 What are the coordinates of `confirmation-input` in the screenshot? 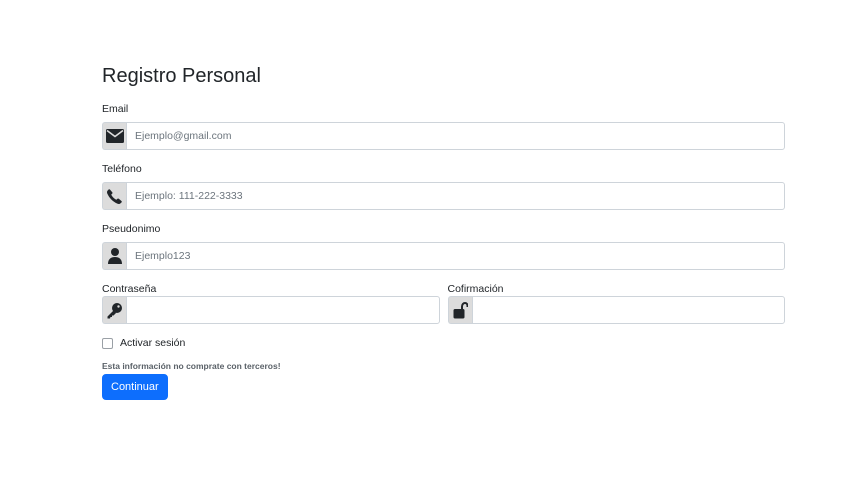 It's located at (628, 310).